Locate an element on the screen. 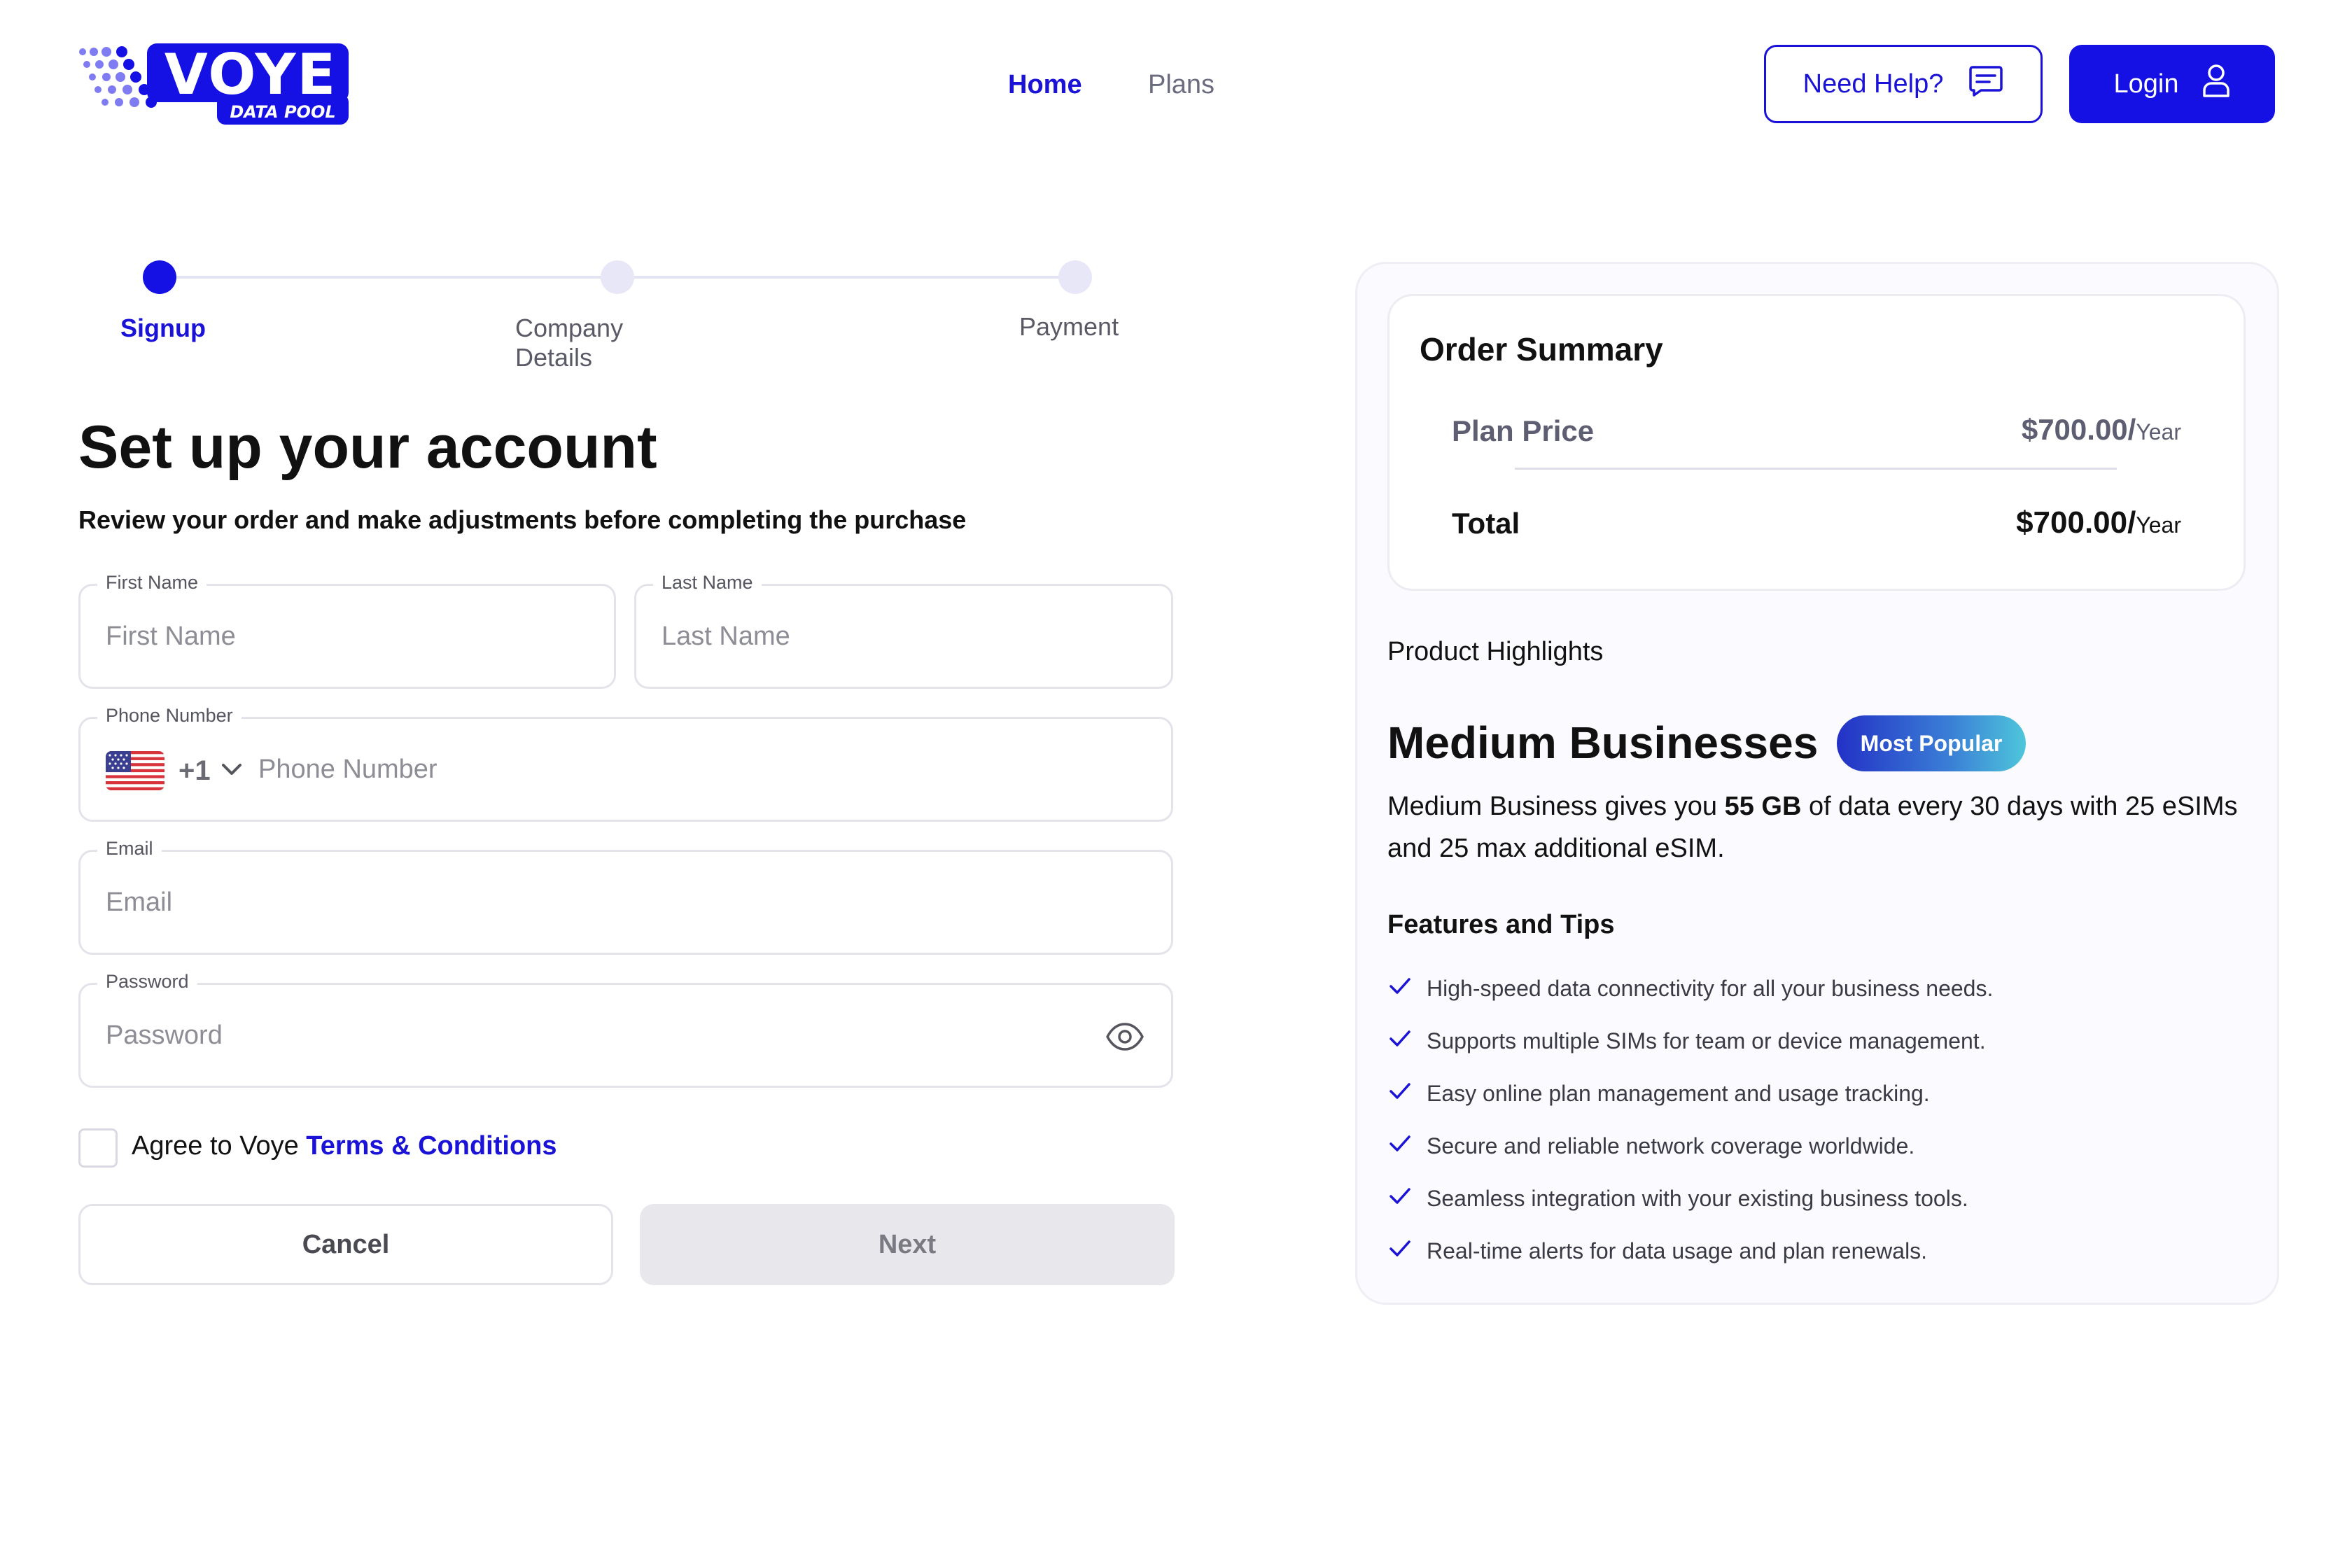 The width and height of the screenshot is (2345, 1568). total-amount: $700.00/ is located at coordinates (2076, 522).